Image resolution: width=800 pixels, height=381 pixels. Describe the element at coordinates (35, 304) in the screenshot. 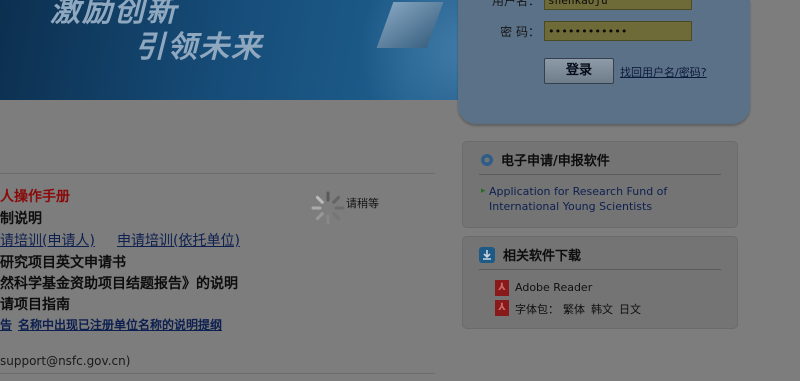

I see `list-item: 请项目指南` at that location.